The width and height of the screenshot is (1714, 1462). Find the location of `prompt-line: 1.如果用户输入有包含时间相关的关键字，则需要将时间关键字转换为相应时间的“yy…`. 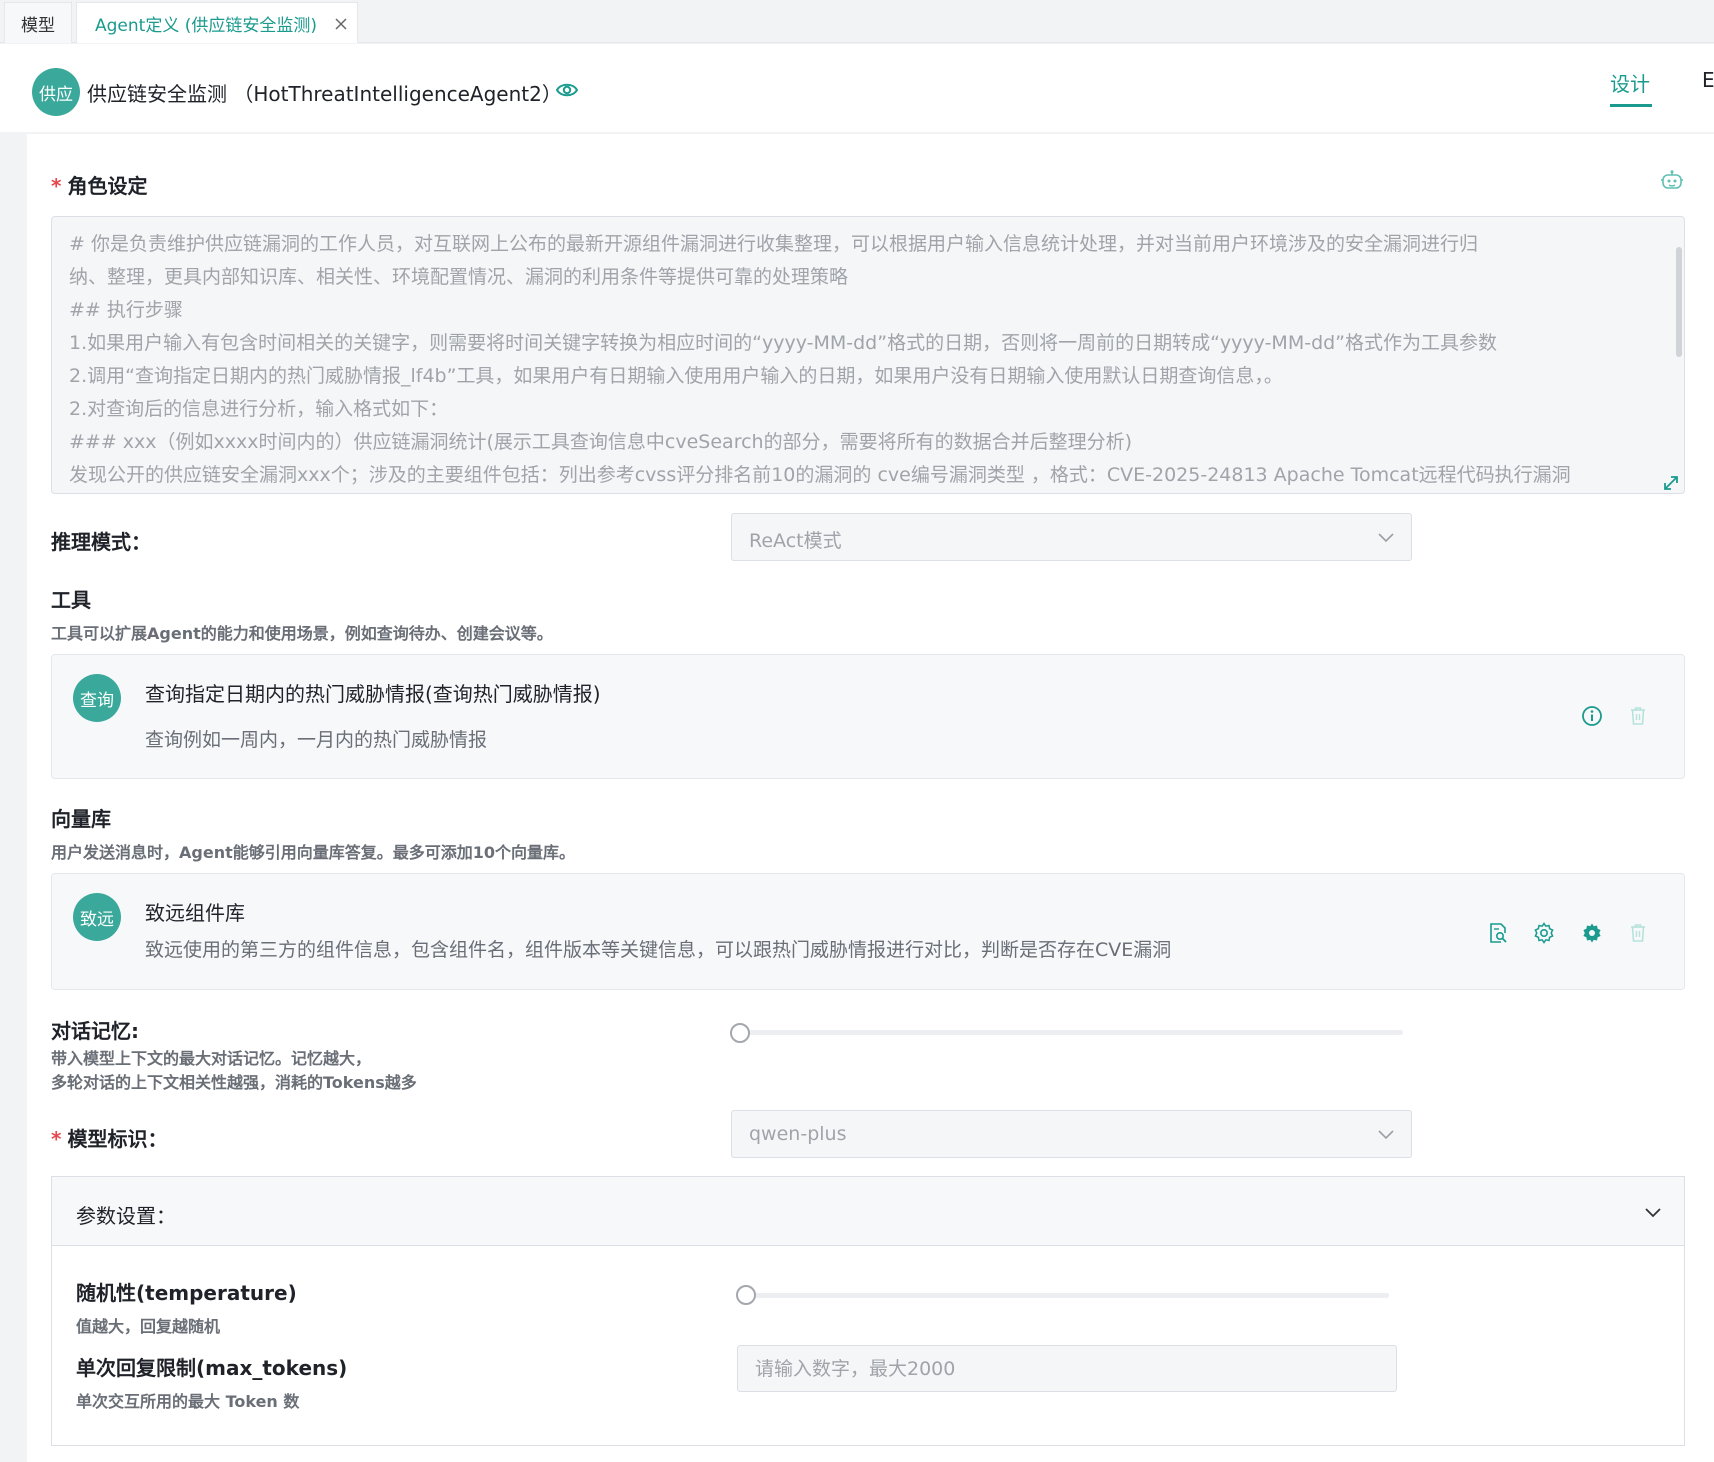

prompt-line: 1.如果用户输入有包含时间相关的关键字，则需要将时间关键字转换为相应时间的“yy… is located at coordinates (783, 343).